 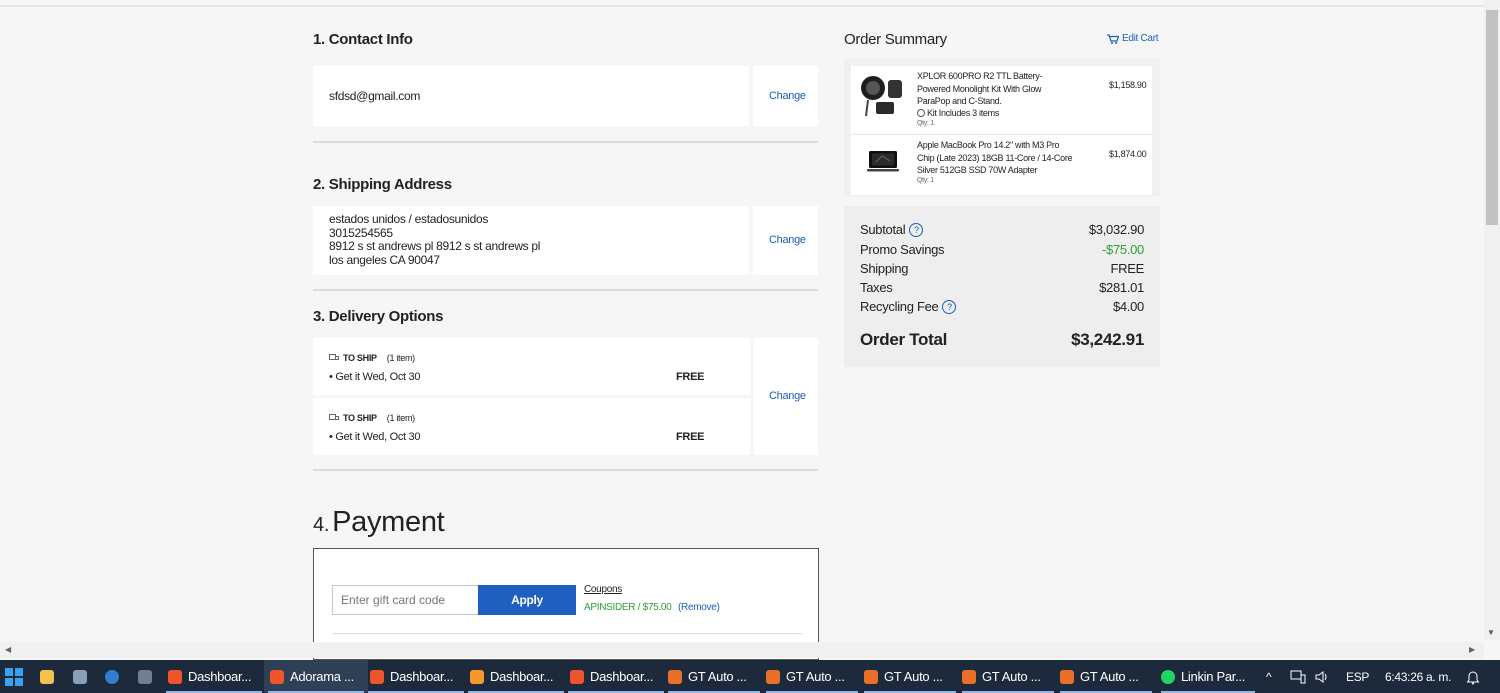 I want to click on delivery-change-cell: Change, so click(x=786, y=396).